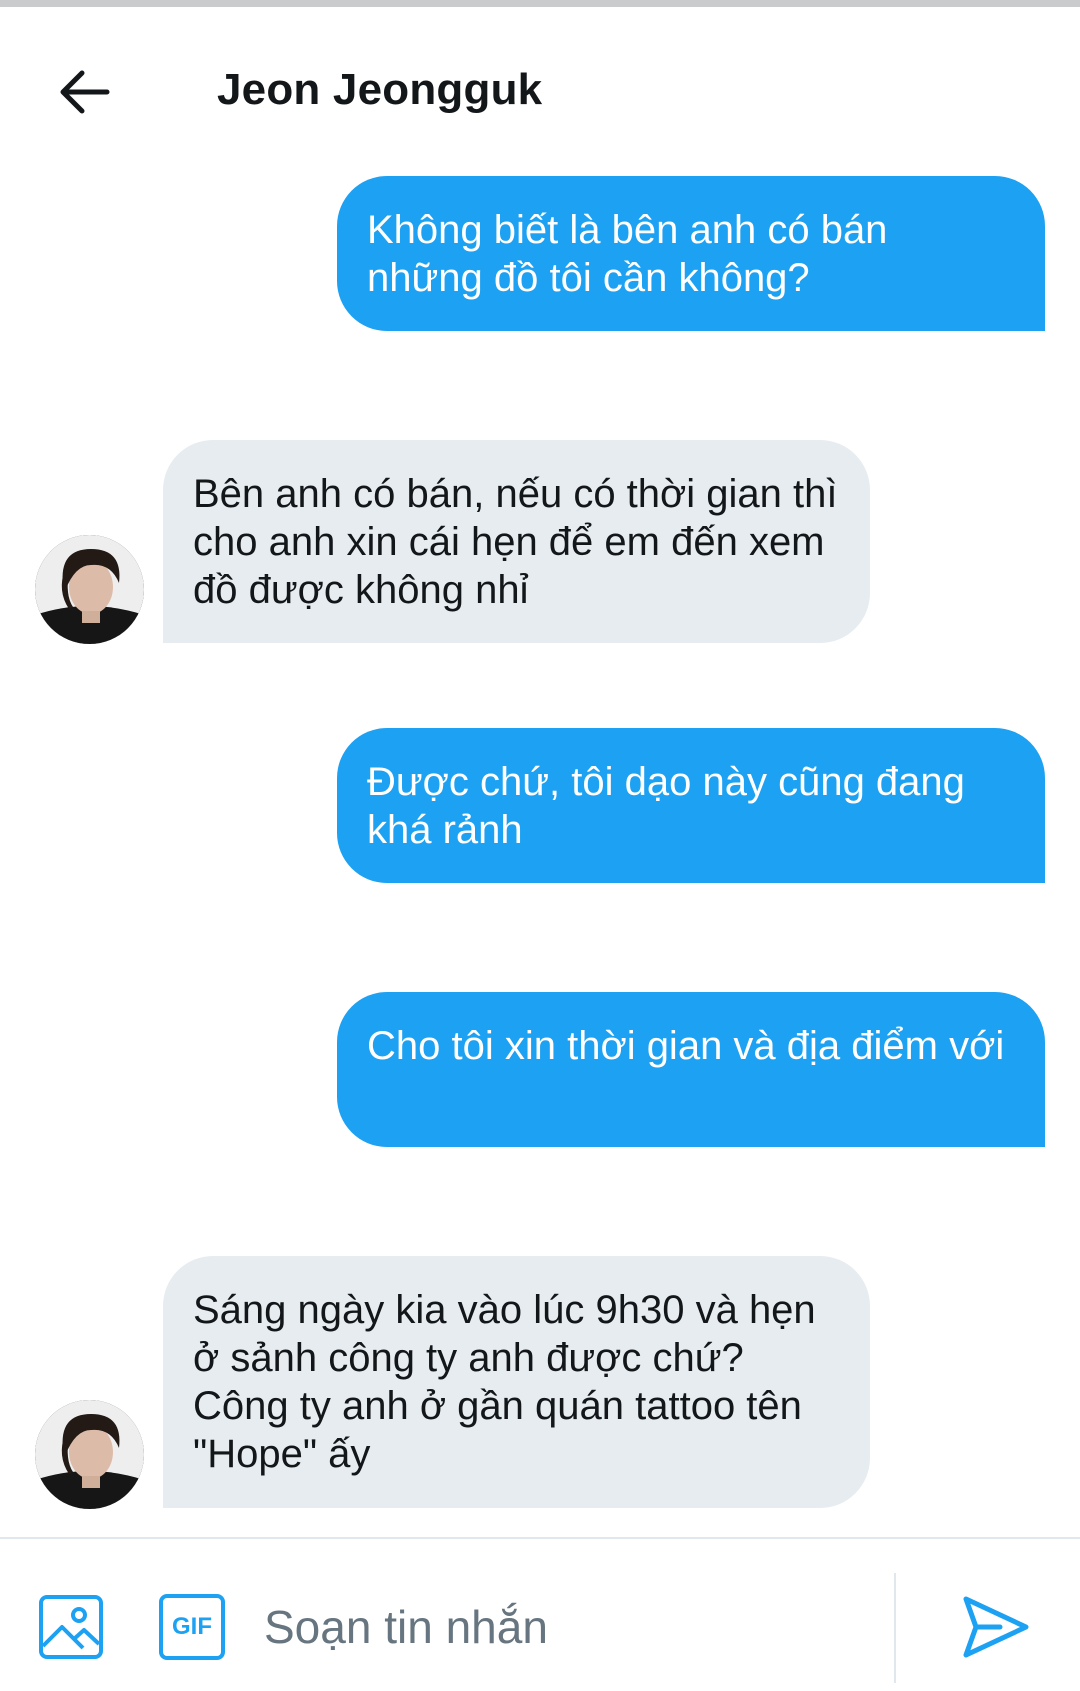 This screenshot has width=1080, height=1691. What do you see at coordinates (540, 3) in the screenshot?
I see `top-edge` at bounding box center [540, 3].